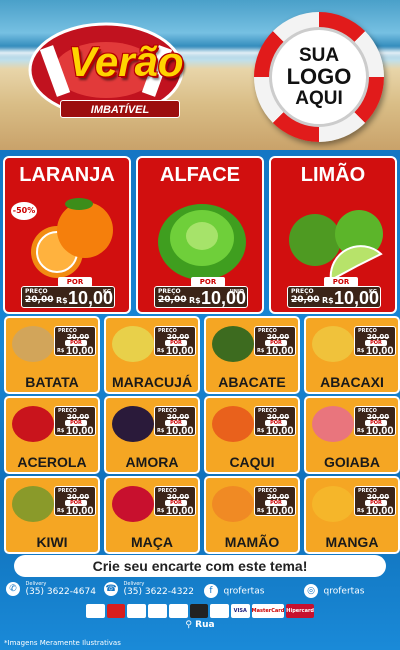 Image resolution: width=400 pixels, height=650 pixels. I want to click on product-card: PREÇO 20,00 POR R$ 10,00 MAÇA, so click(152, 515).